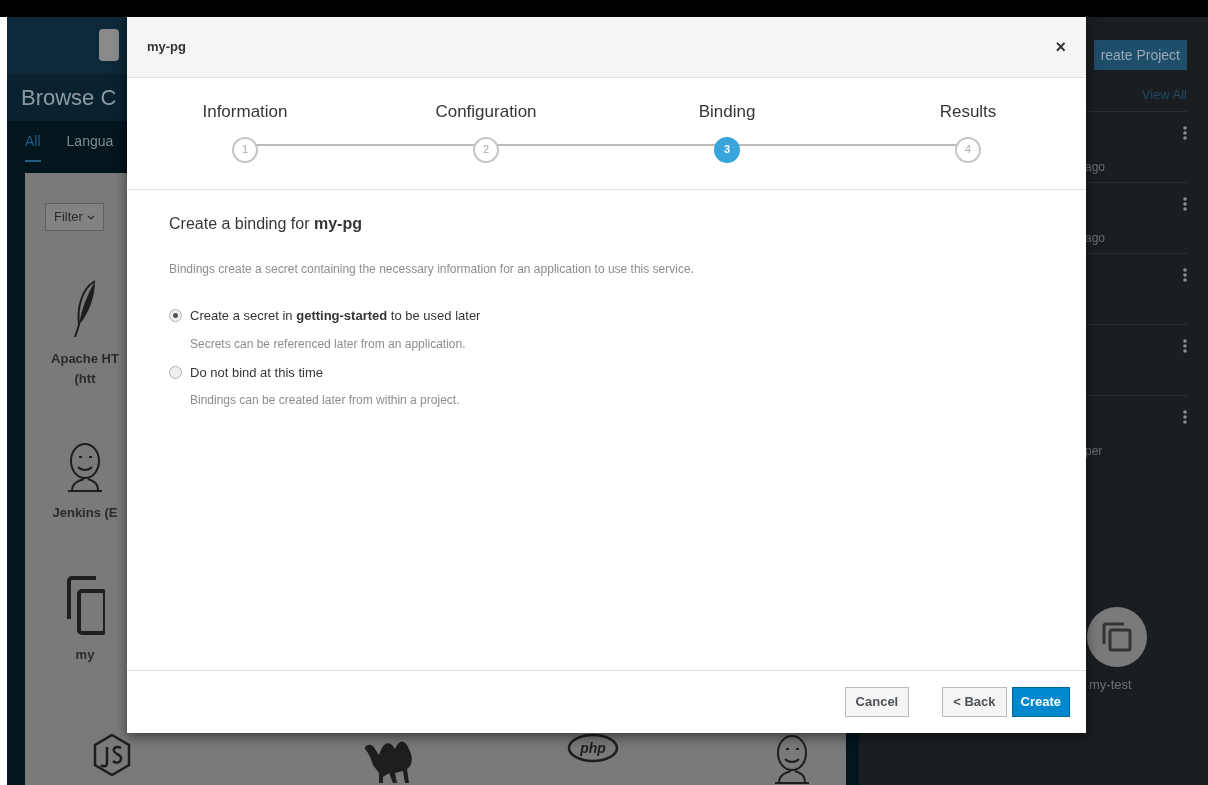  What do you see at coordinates (432, 269) in the screenshot?
I see `description-text: Bindings create a secret containing the necessary information for an application to use this service.` at bounding box center [432, 269].